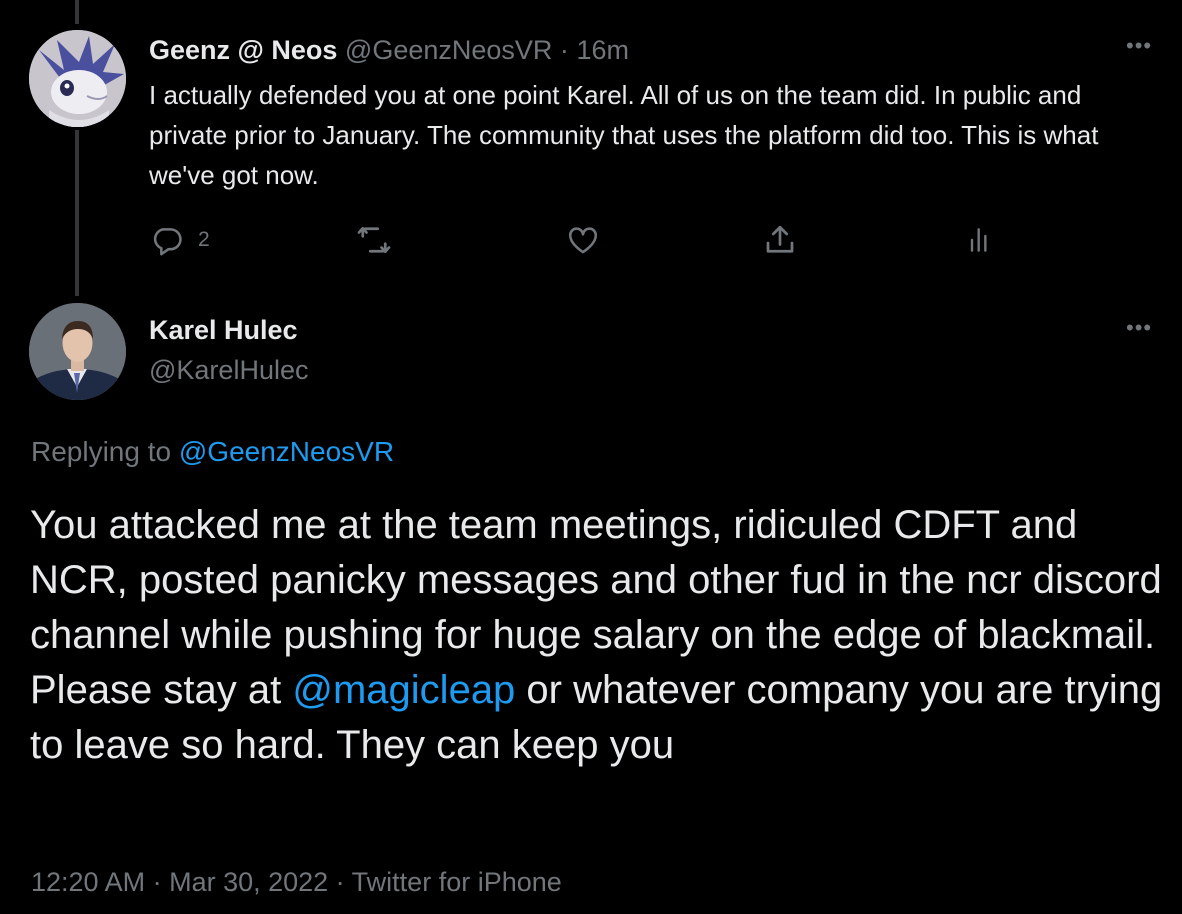  I want to click on reply-icon, so click(167, 240).